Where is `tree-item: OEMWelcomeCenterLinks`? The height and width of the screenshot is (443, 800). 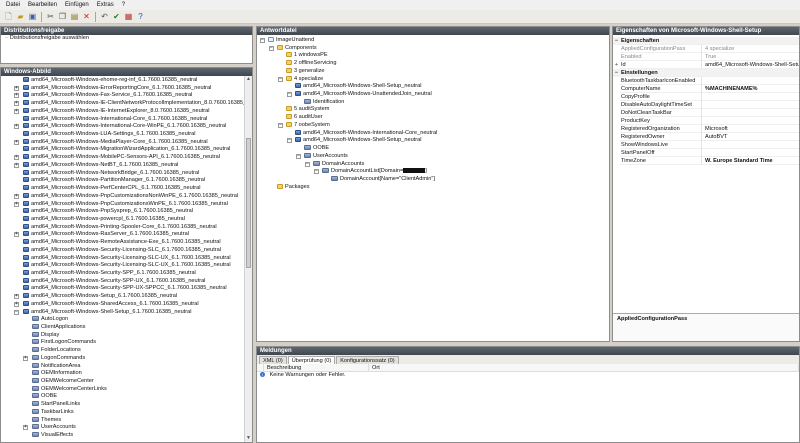
tree-item: OEMWelcomeCenterLinks is located at coordinates (137, 390).